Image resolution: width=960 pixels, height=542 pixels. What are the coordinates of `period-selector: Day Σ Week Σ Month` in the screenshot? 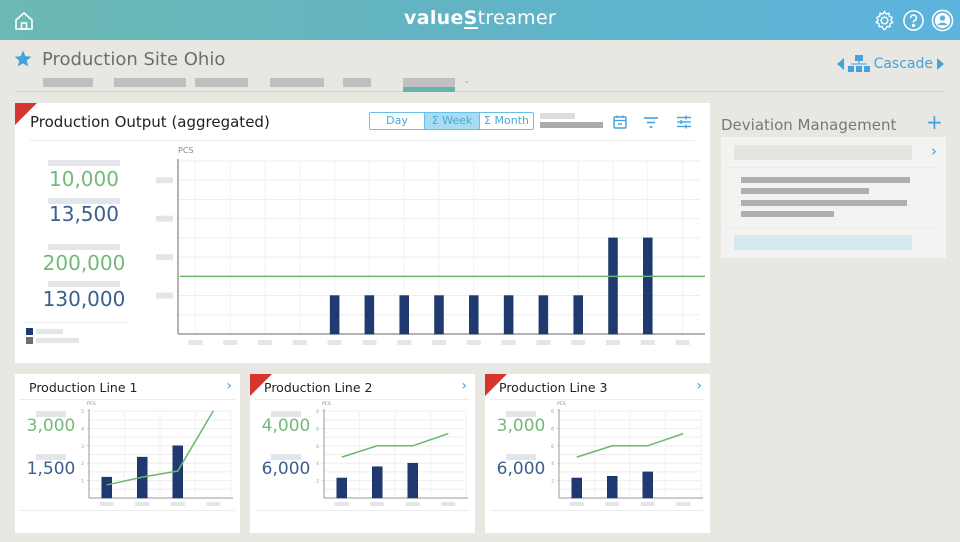 It's located at (451, 121).